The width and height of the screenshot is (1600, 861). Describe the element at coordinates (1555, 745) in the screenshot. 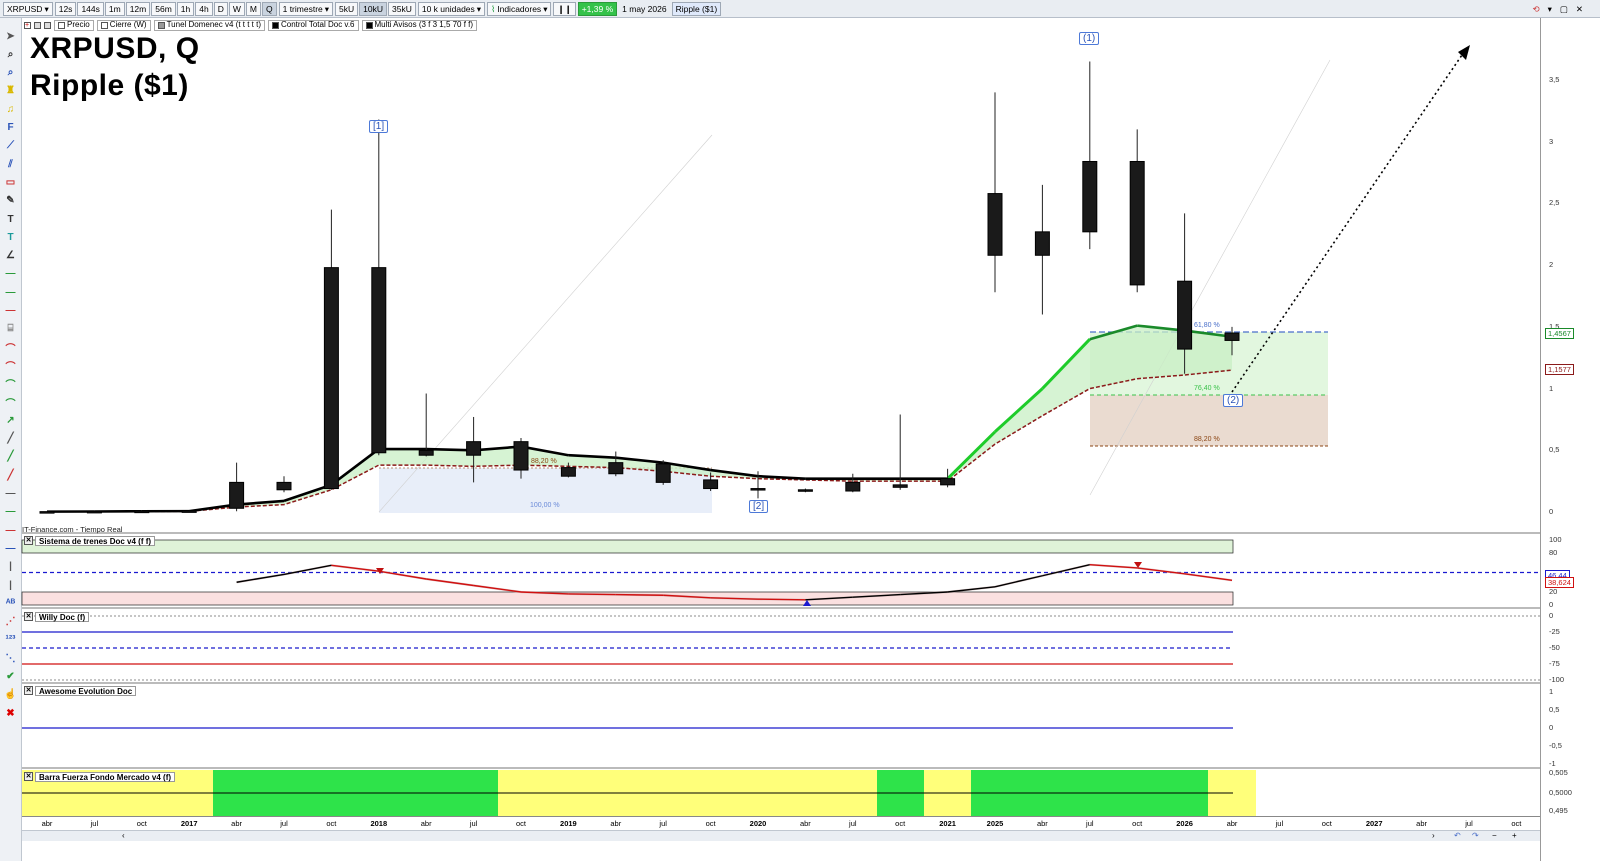

I see `awesome-tick-label: -0,5` at that location.